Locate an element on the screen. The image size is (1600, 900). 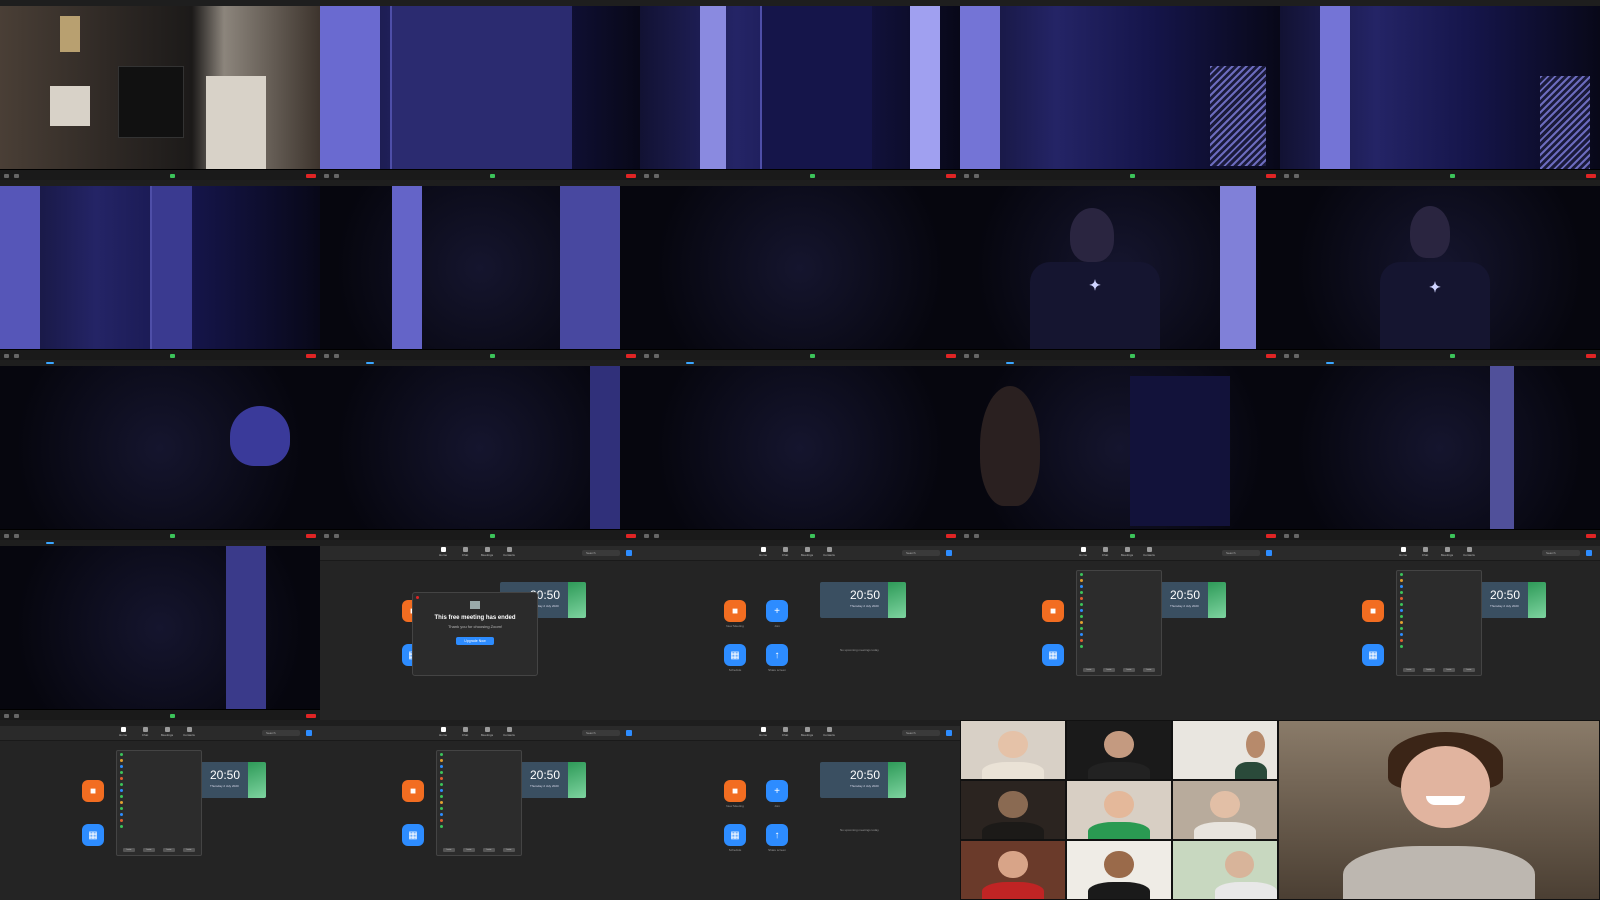
active-speaker-tile is located at coordinates (1439, 810).